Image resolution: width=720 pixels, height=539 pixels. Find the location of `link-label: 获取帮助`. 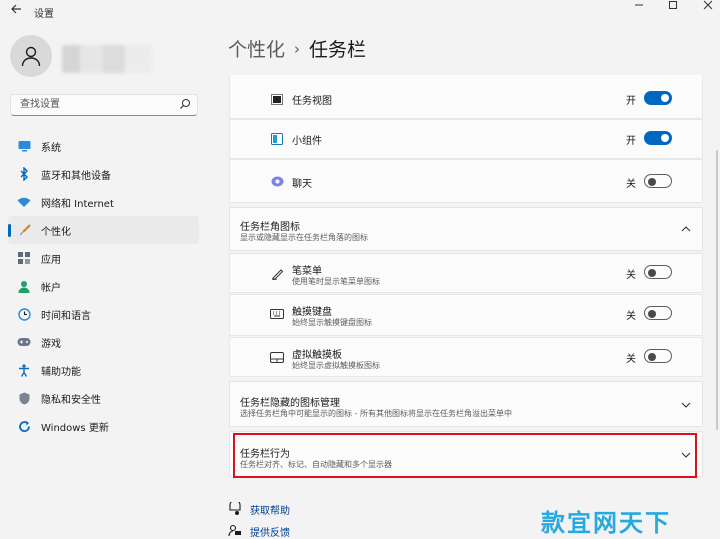

link-label: 获取帮助 is located at coordinates (270, 511).